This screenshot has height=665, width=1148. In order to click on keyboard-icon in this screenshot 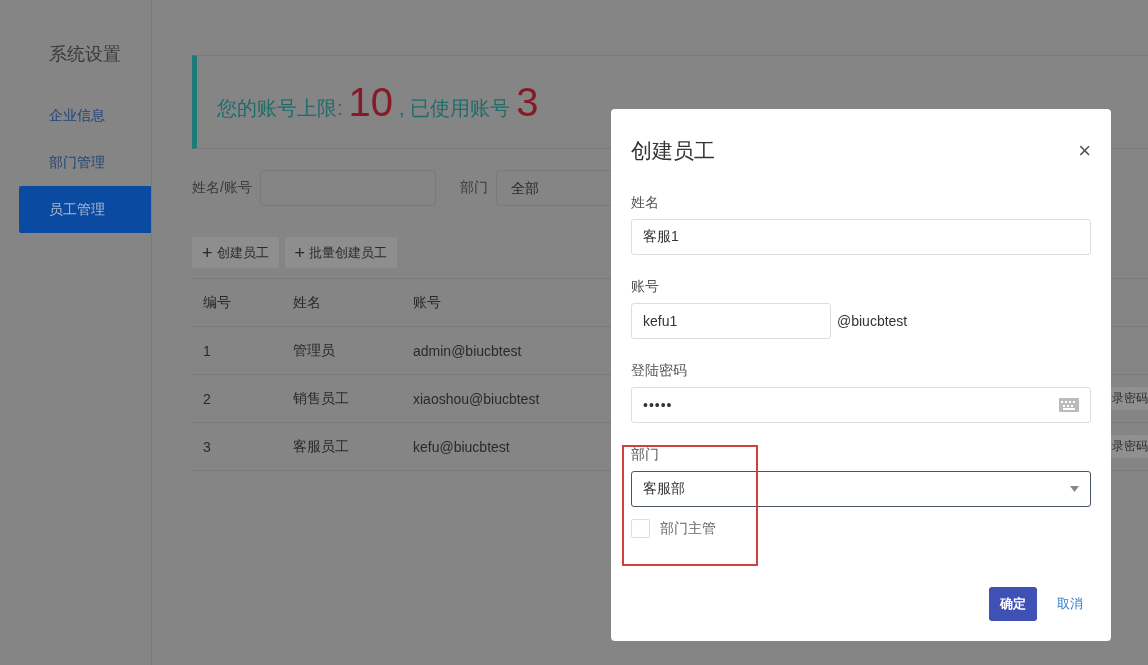, I will do `click(1069, 405)`.